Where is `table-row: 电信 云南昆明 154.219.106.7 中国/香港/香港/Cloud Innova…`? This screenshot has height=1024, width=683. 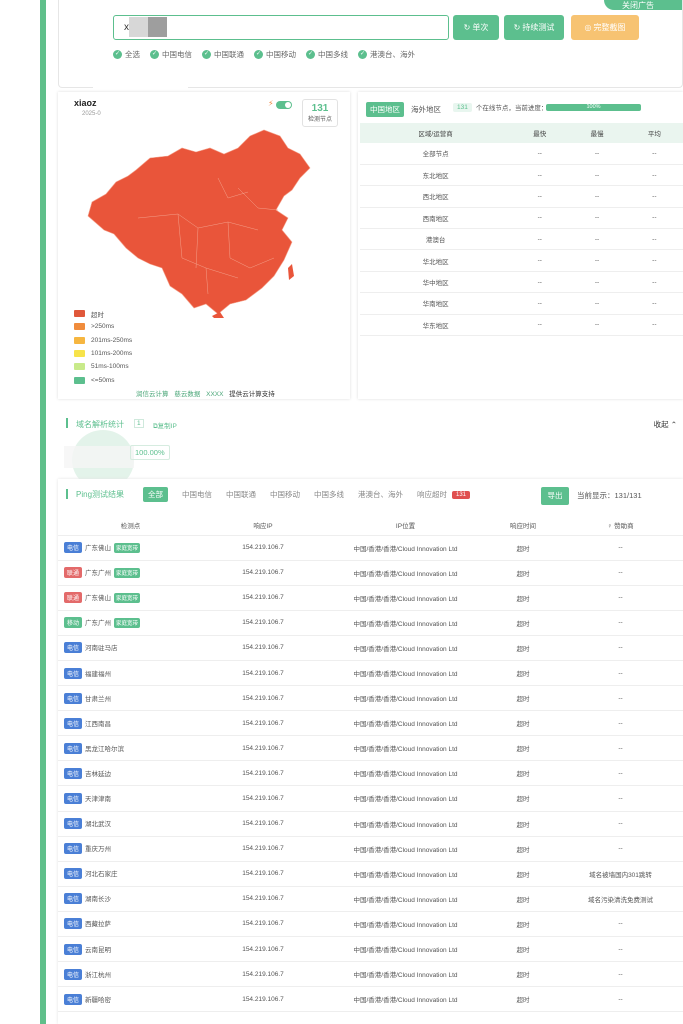 table-row: 电信 云南昆明 154.219.106.7 中国/香港/香港/Cloud Innova… is located at coordinates (370, 949).